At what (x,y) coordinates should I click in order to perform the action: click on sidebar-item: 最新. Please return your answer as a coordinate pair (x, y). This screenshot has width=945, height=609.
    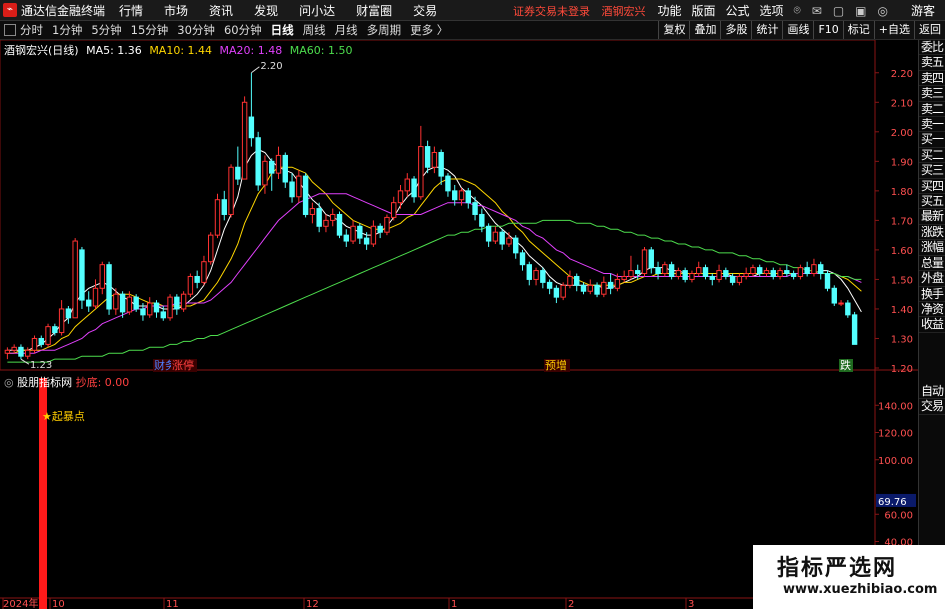
    Looking at the image, I should click on (932, 217).